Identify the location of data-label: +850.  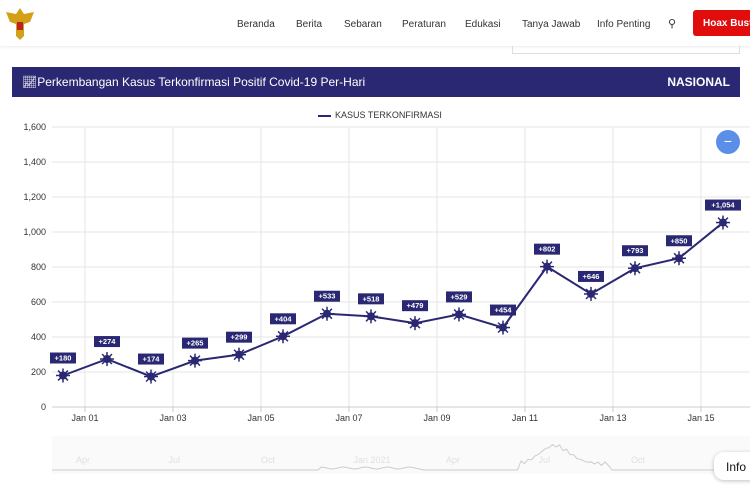
(679, 240).